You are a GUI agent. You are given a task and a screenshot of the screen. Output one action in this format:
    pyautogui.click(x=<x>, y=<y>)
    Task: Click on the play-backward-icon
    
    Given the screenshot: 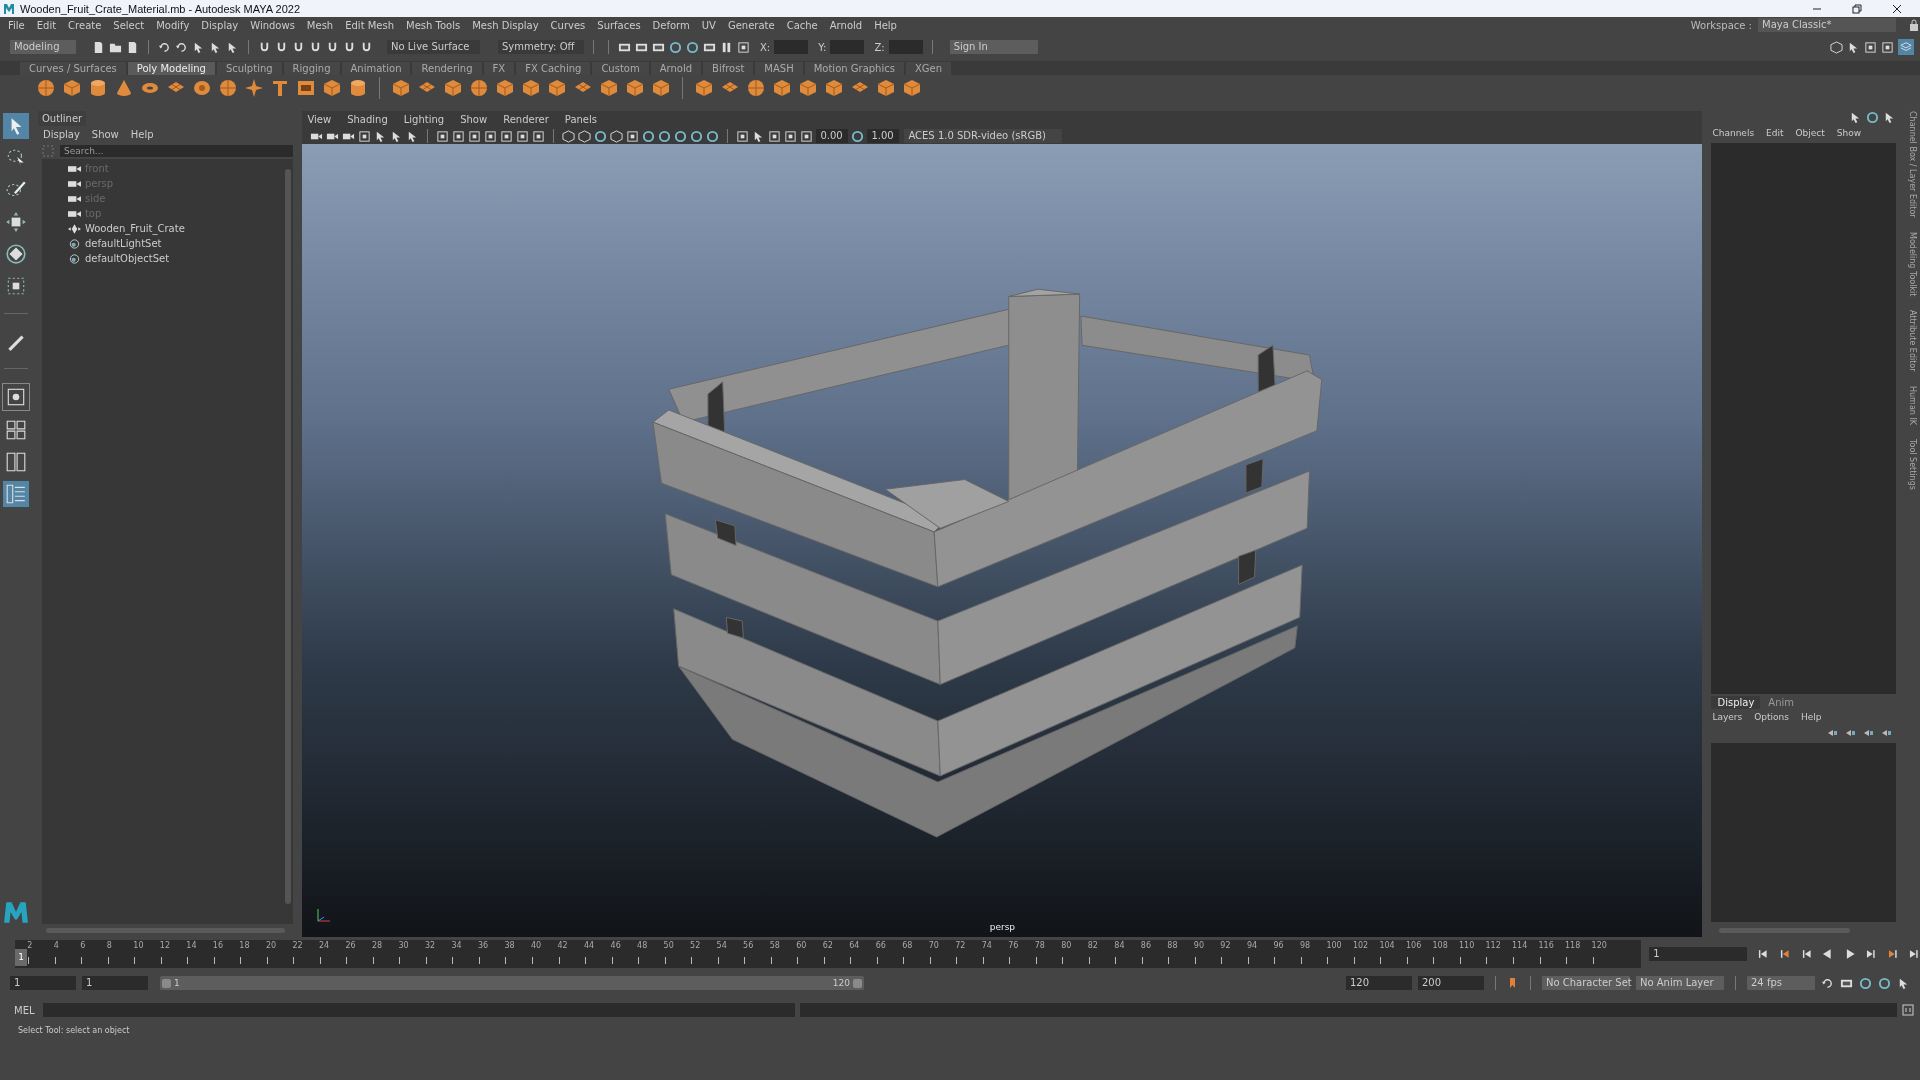 What is the action you would take?
    pyautogui.click(x=1828, y=953)
    